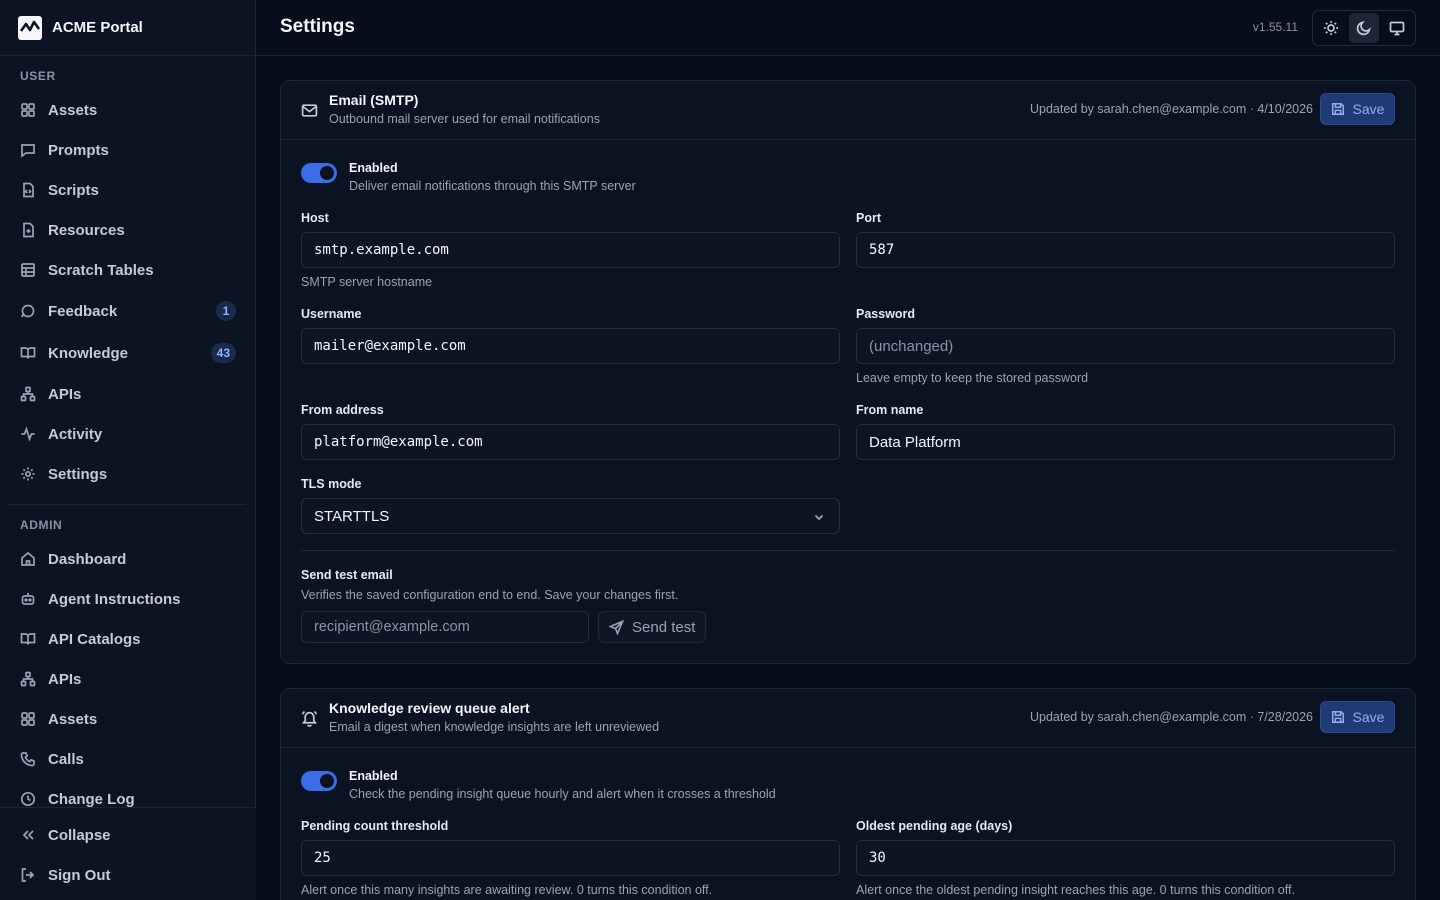  I want to click on sidebar-item-label: Dashboard, so click(87, 559).